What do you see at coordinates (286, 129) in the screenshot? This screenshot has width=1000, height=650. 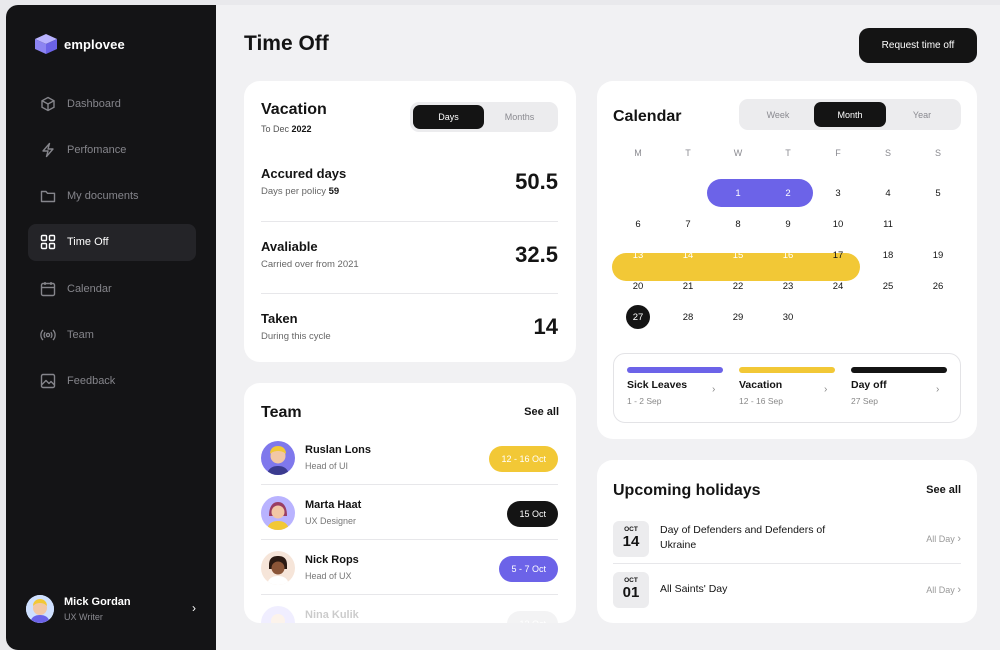 I see `vacation-period: To Dec 2022` at bounding box center [286, 129].